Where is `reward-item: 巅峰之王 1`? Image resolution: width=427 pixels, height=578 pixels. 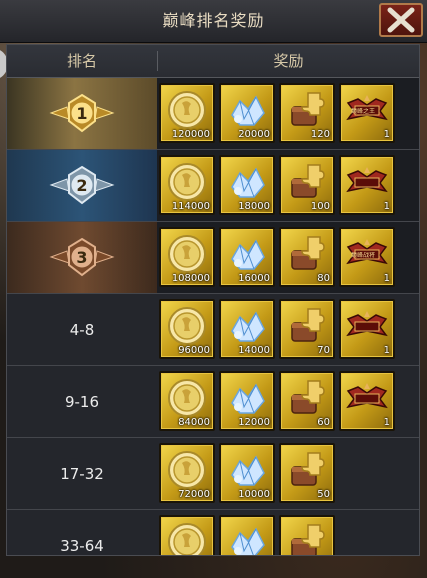
reward-item: 巅峰之王 1 is located at coordinates (367, 113).